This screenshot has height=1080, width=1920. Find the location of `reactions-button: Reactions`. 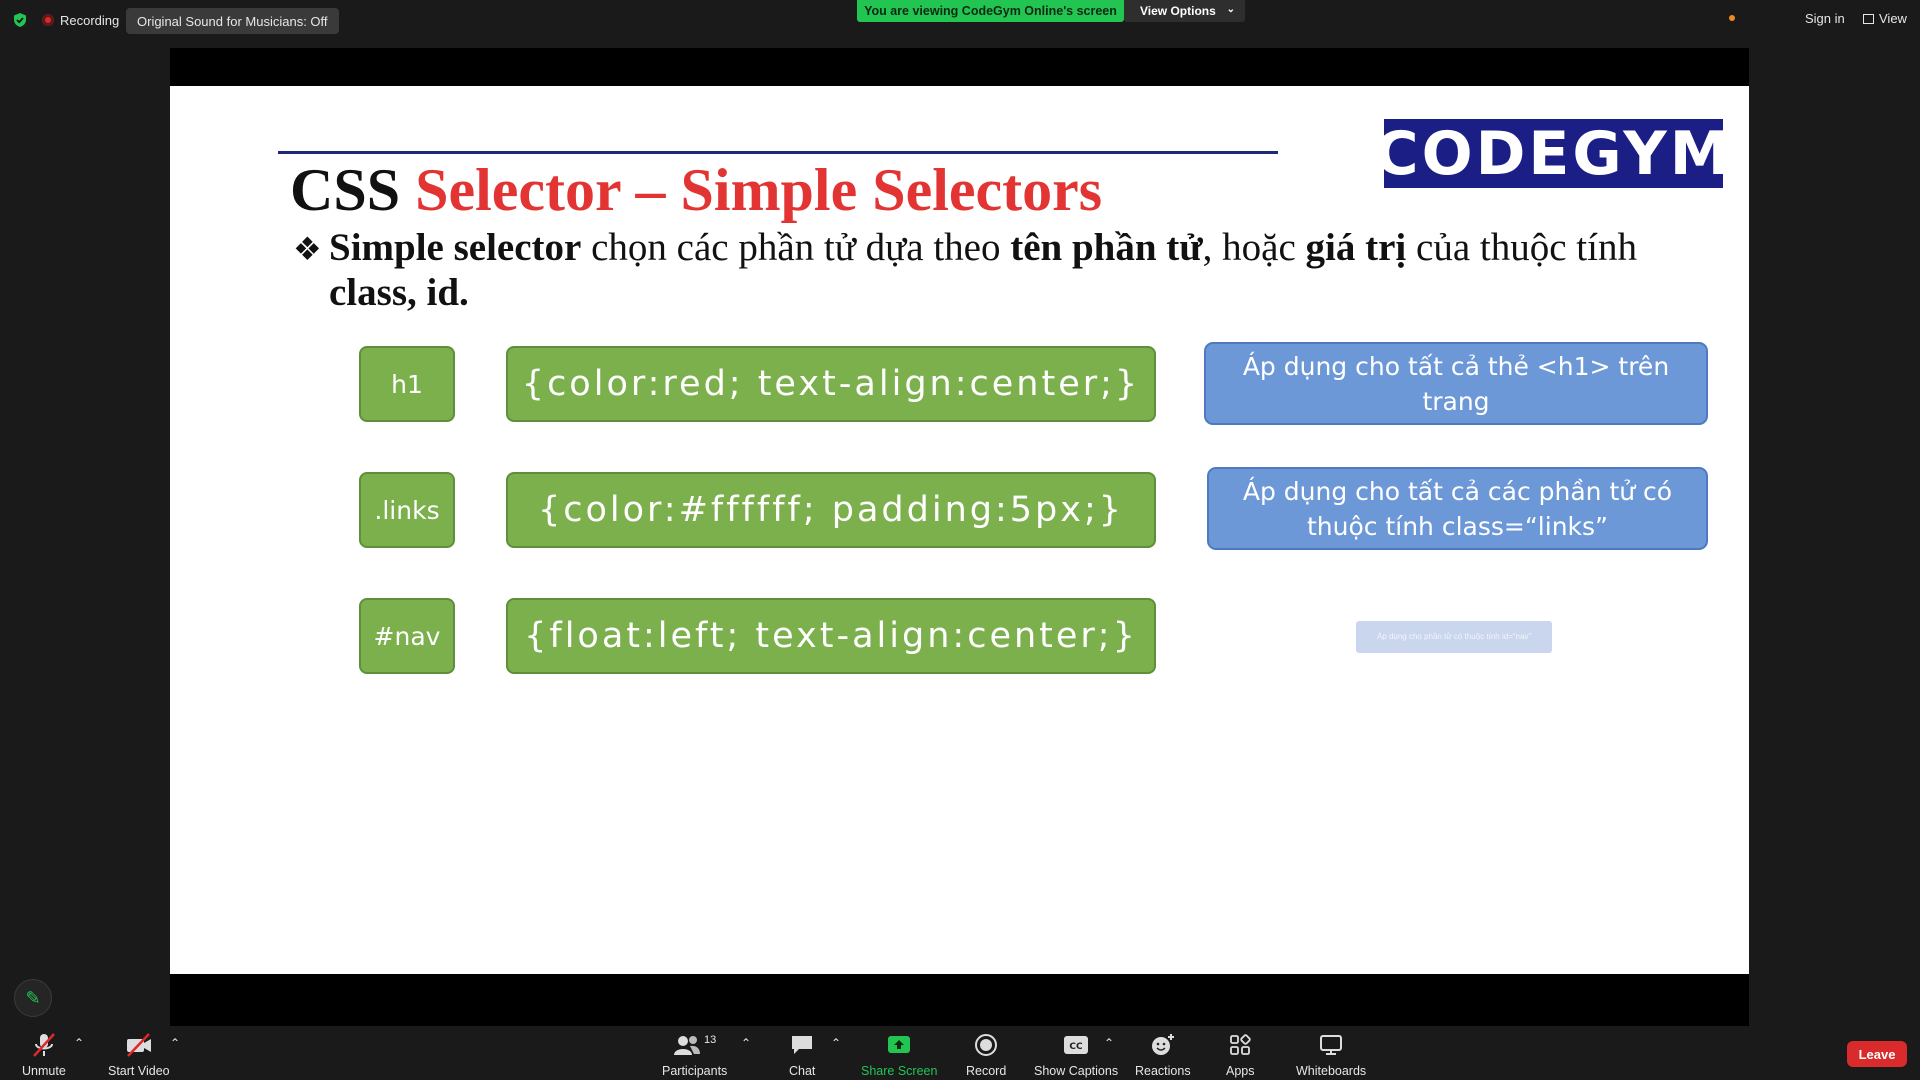

reactions-button: Reactions is located at coordinates (1163, 1054).